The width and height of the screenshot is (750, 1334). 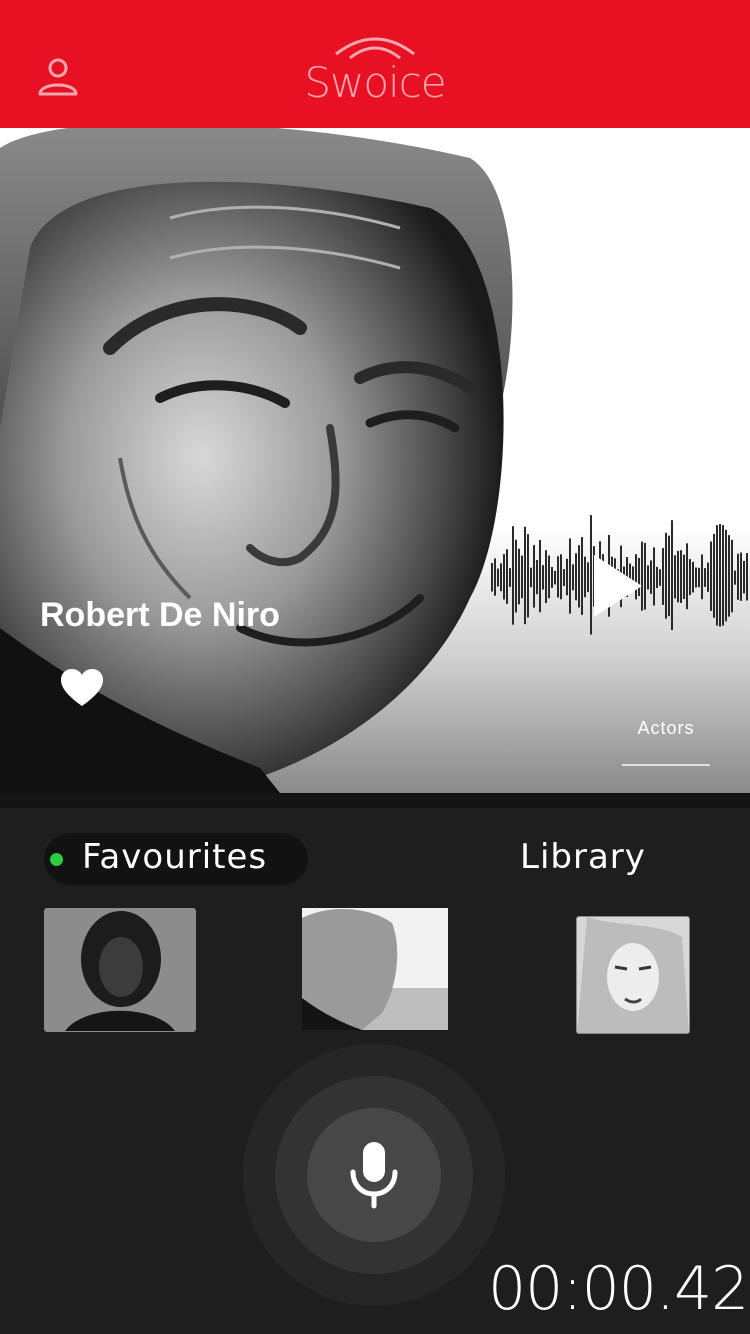 I want to click on recording-timer: 00:00.42, so click(x=618, y=1289).